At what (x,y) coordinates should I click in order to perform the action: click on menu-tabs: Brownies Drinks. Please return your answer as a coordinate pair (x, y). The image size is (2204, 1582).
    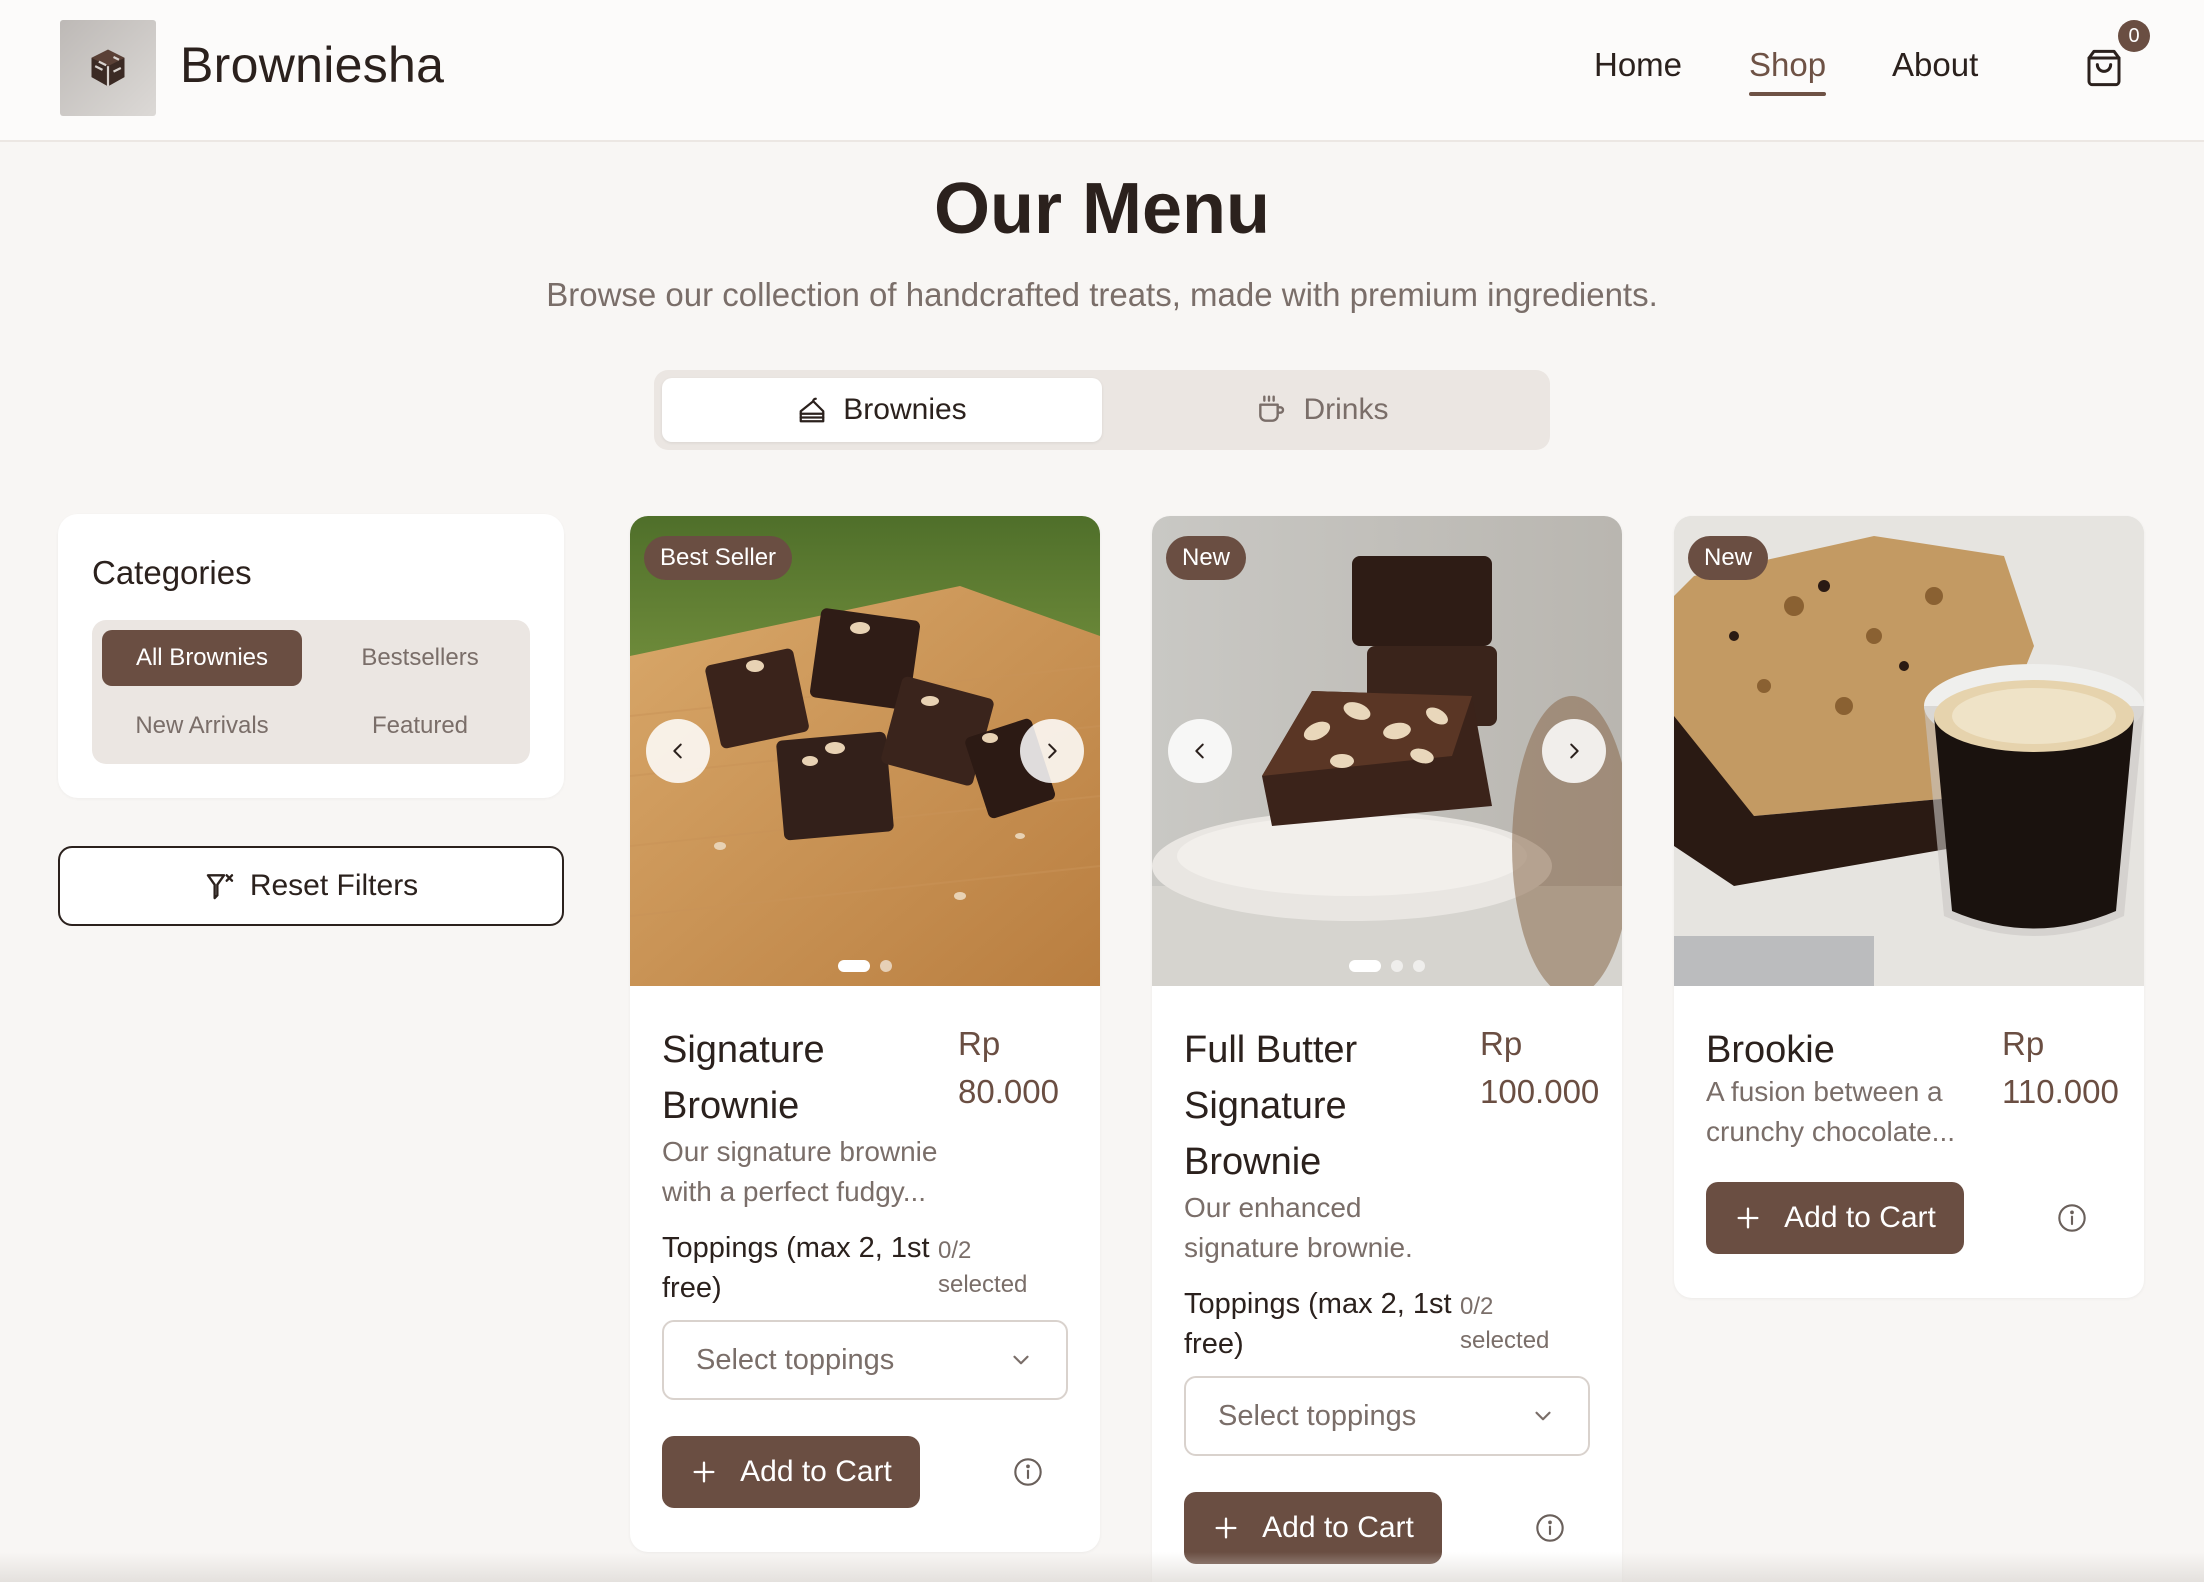
    Looking at the image, I should click on (1102, 410).